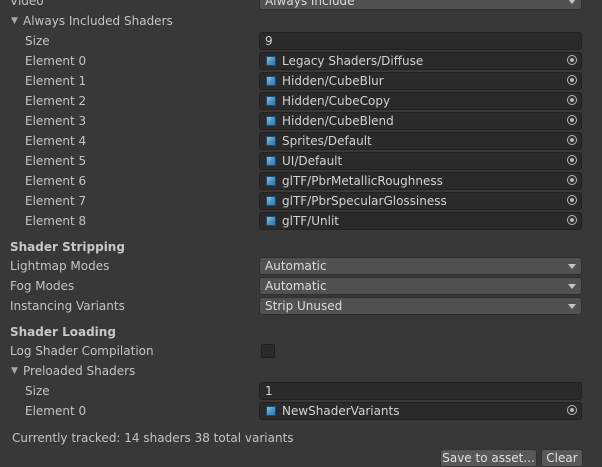 The image size is (602, 467). I want to click on size-label: Size, so click(37, 41).